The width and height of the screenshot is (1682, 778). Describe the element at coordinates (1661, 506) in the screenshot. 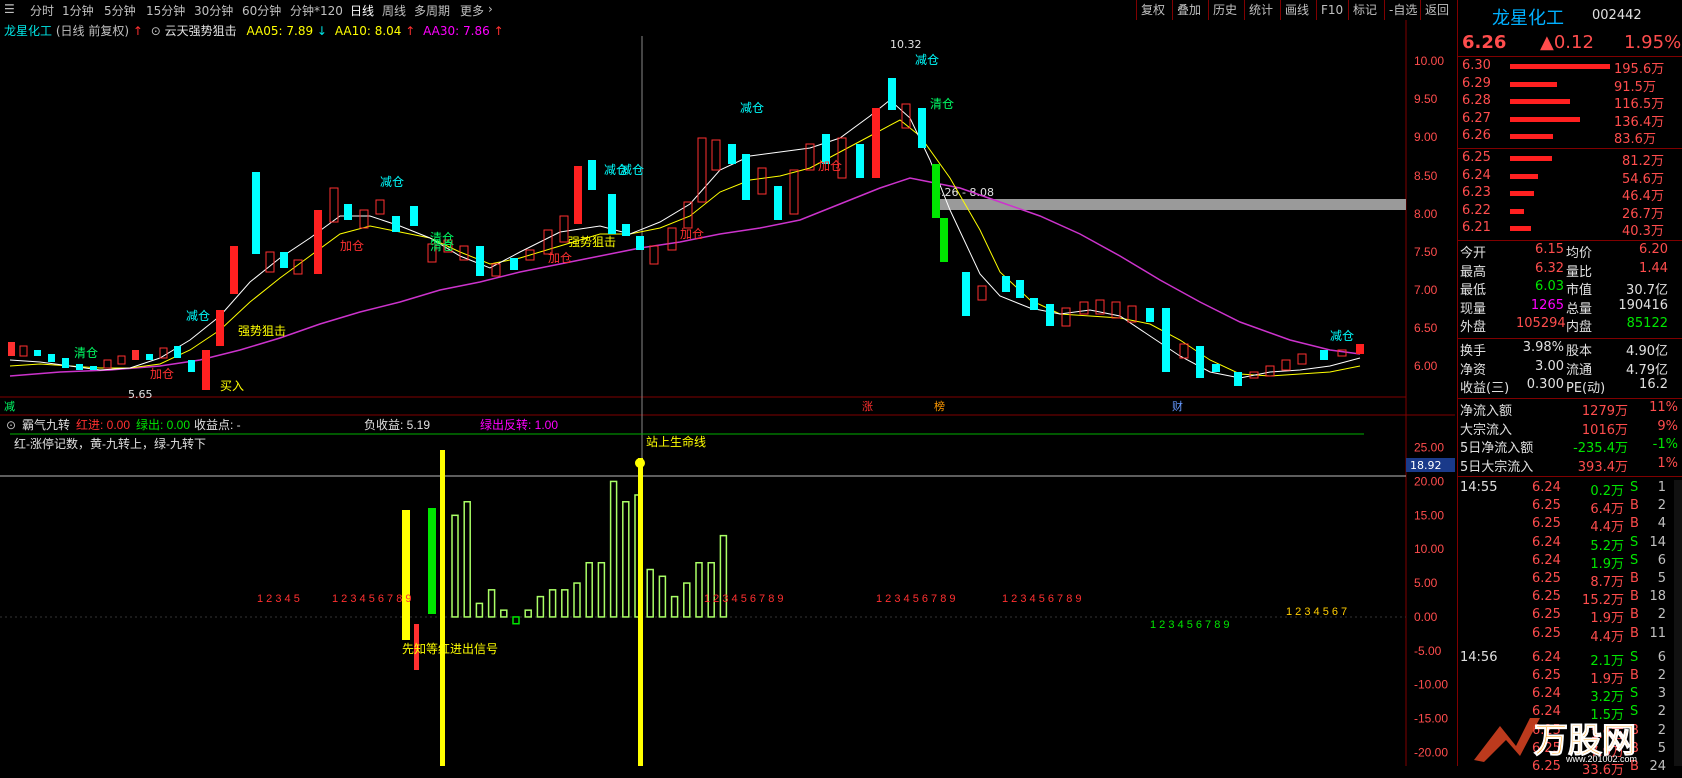

I see `tick-count: 2` at that location.